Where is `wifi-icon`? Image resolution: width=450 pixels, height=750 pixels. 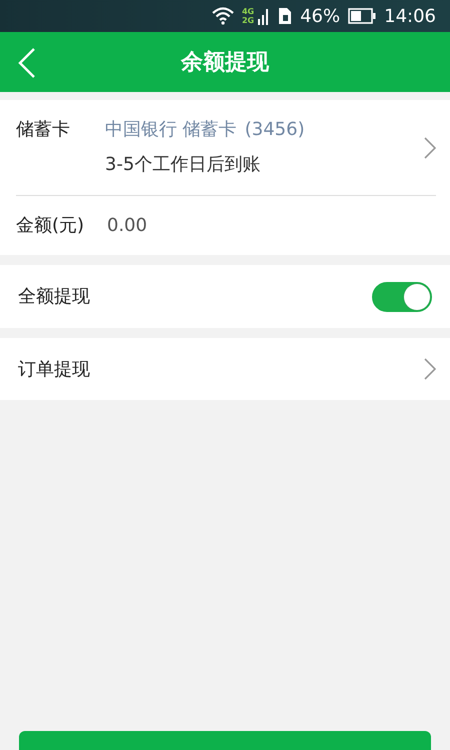
wifi-icon is located at coordinates (223, 16).